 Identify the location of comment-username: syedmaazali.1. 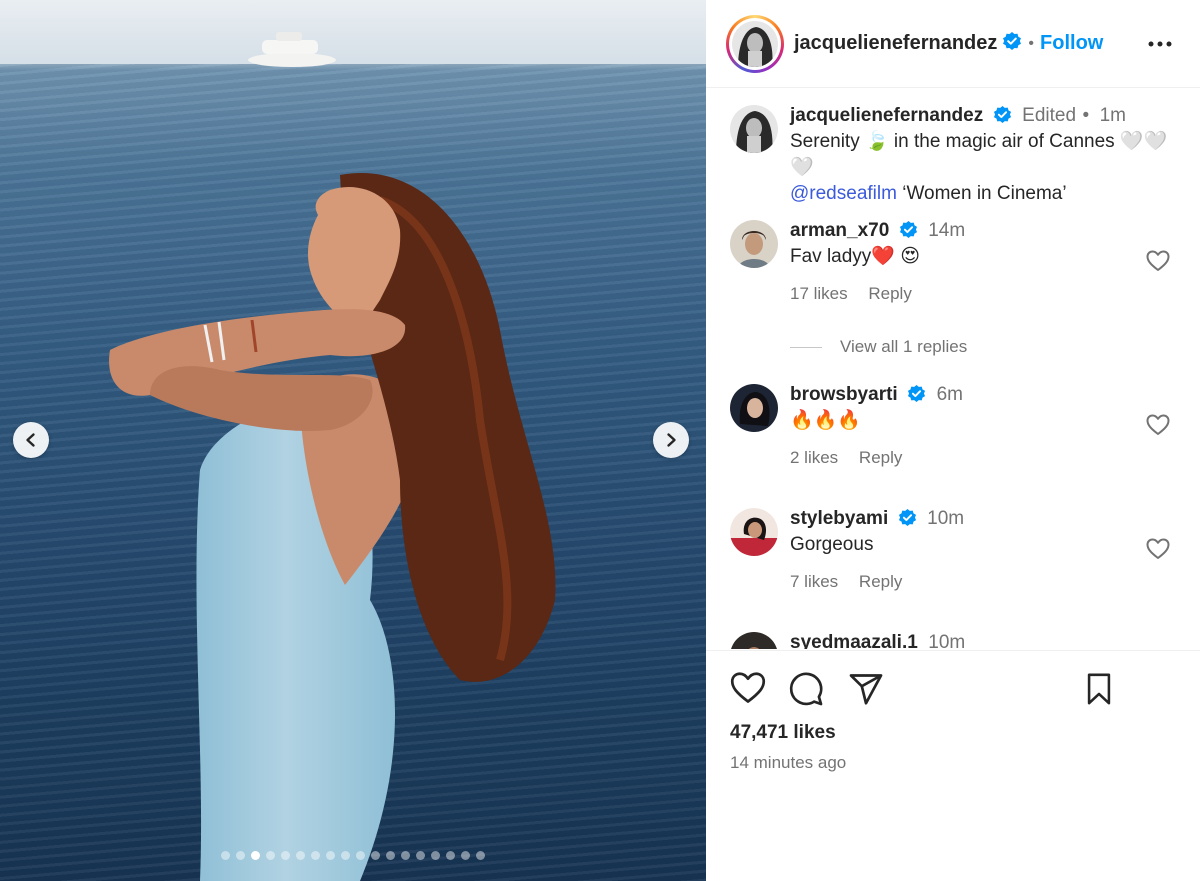
(854, 640).